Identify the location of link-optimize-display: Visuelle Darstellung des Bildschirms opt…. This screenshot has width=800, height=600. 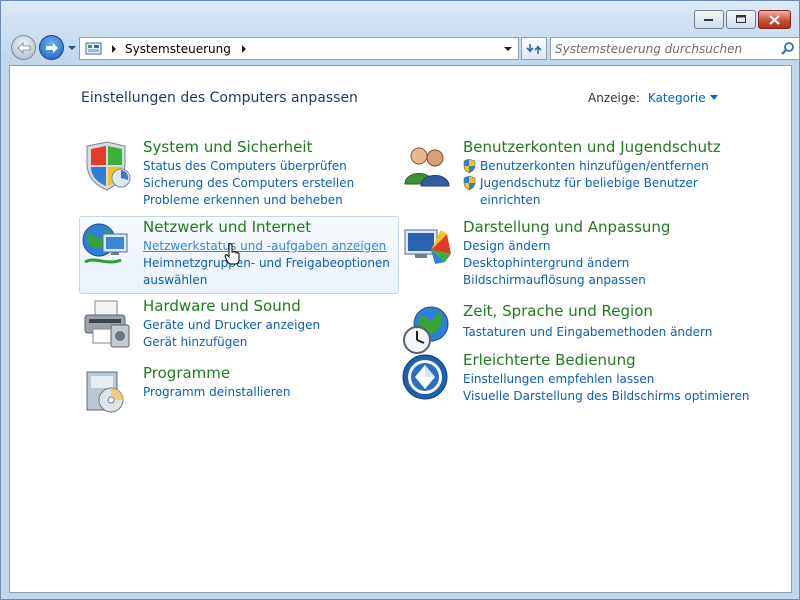
(606, 396).